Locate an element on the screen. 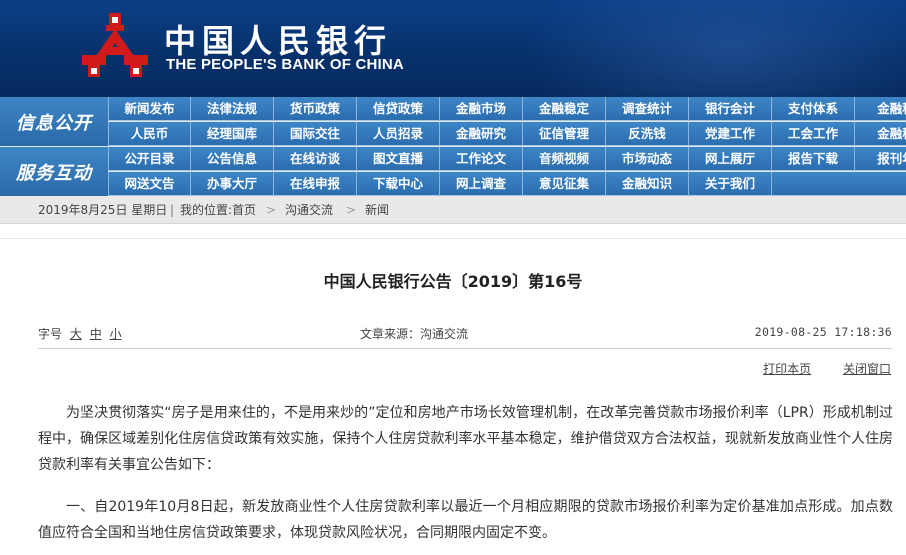  nav-item-treasury: 经理国库 is located at coordinates (232, 134).